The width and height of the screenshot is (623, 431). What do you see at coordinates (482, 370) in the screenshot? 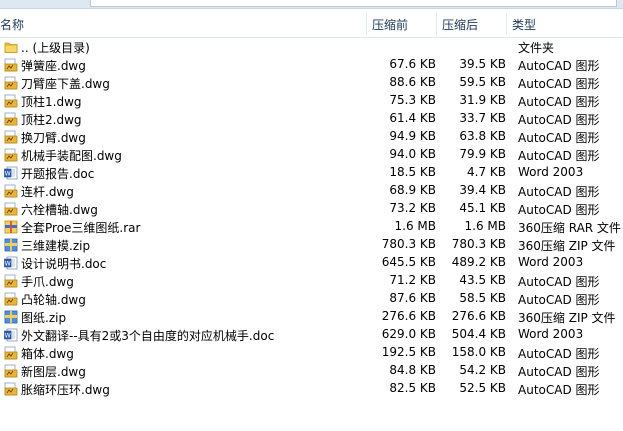
I see `file-compressed-size: 54.2 KB` at bounding box center [482, 370].